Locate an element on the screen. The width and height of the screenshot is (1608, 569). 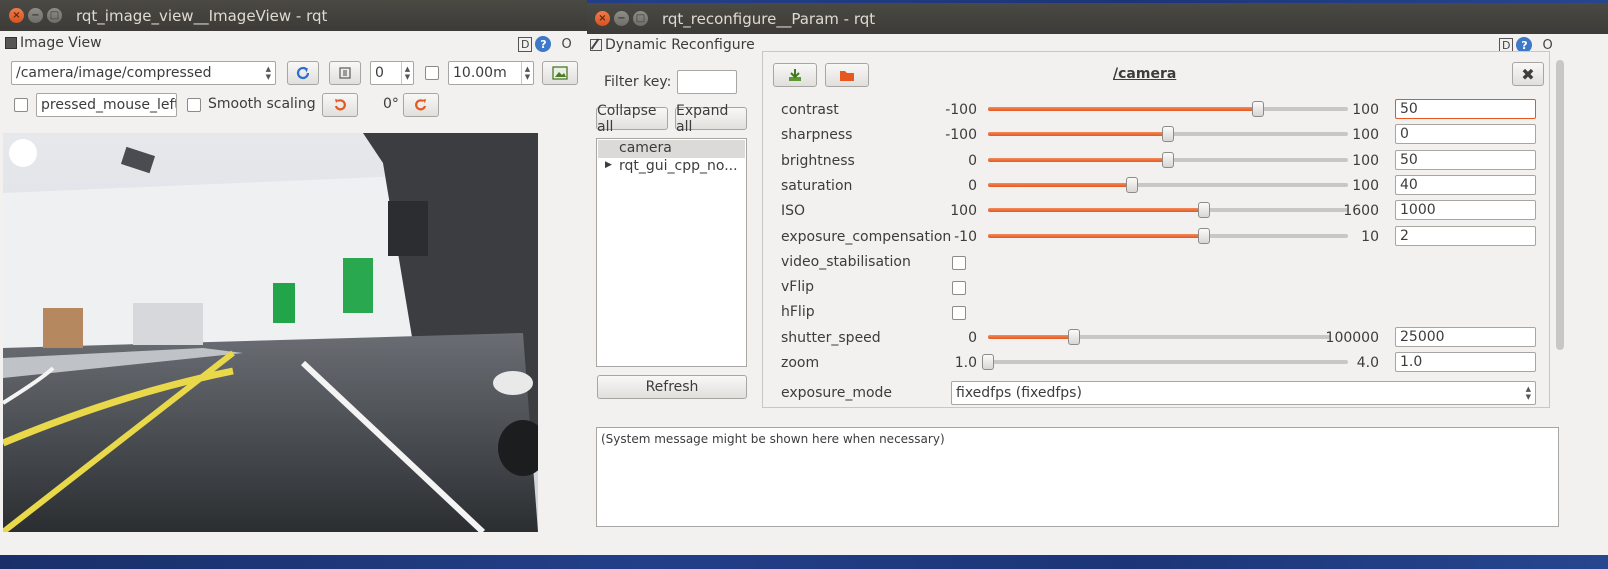
help-icon: ? is located at coordinates (543, 44).